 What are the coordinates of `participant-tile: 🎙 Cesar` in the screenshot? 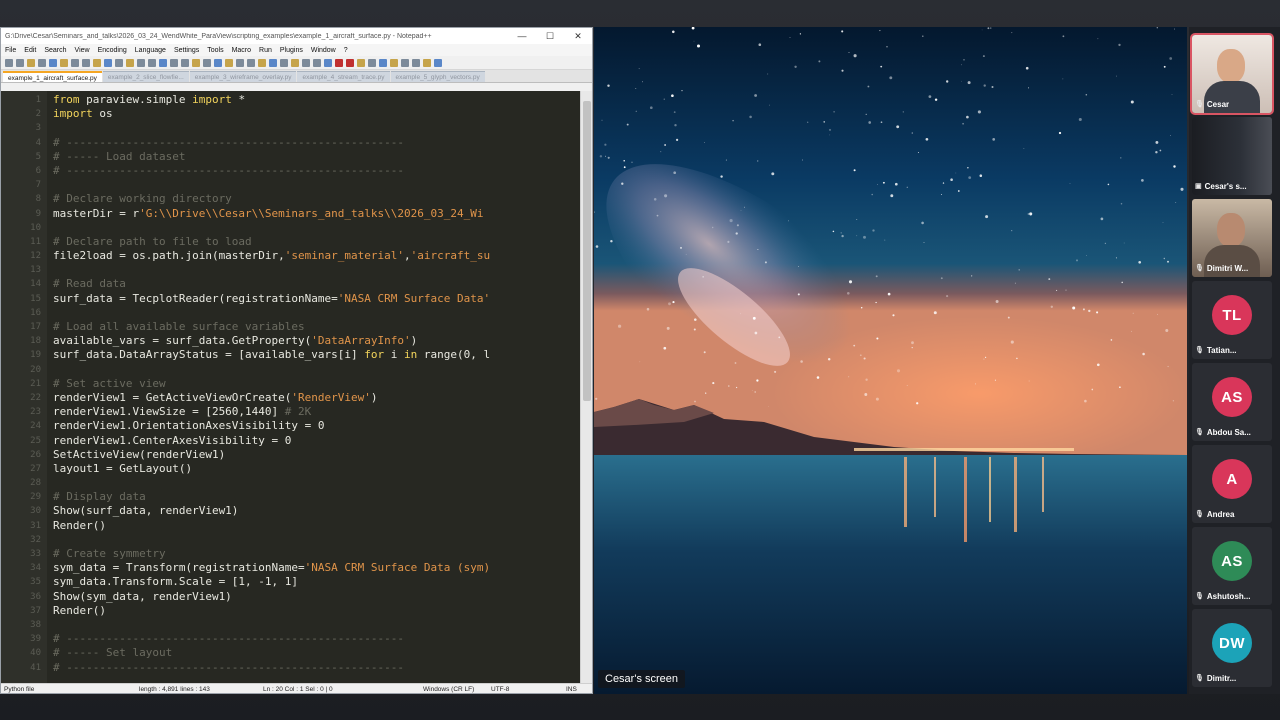 It's located at (1232, 74).